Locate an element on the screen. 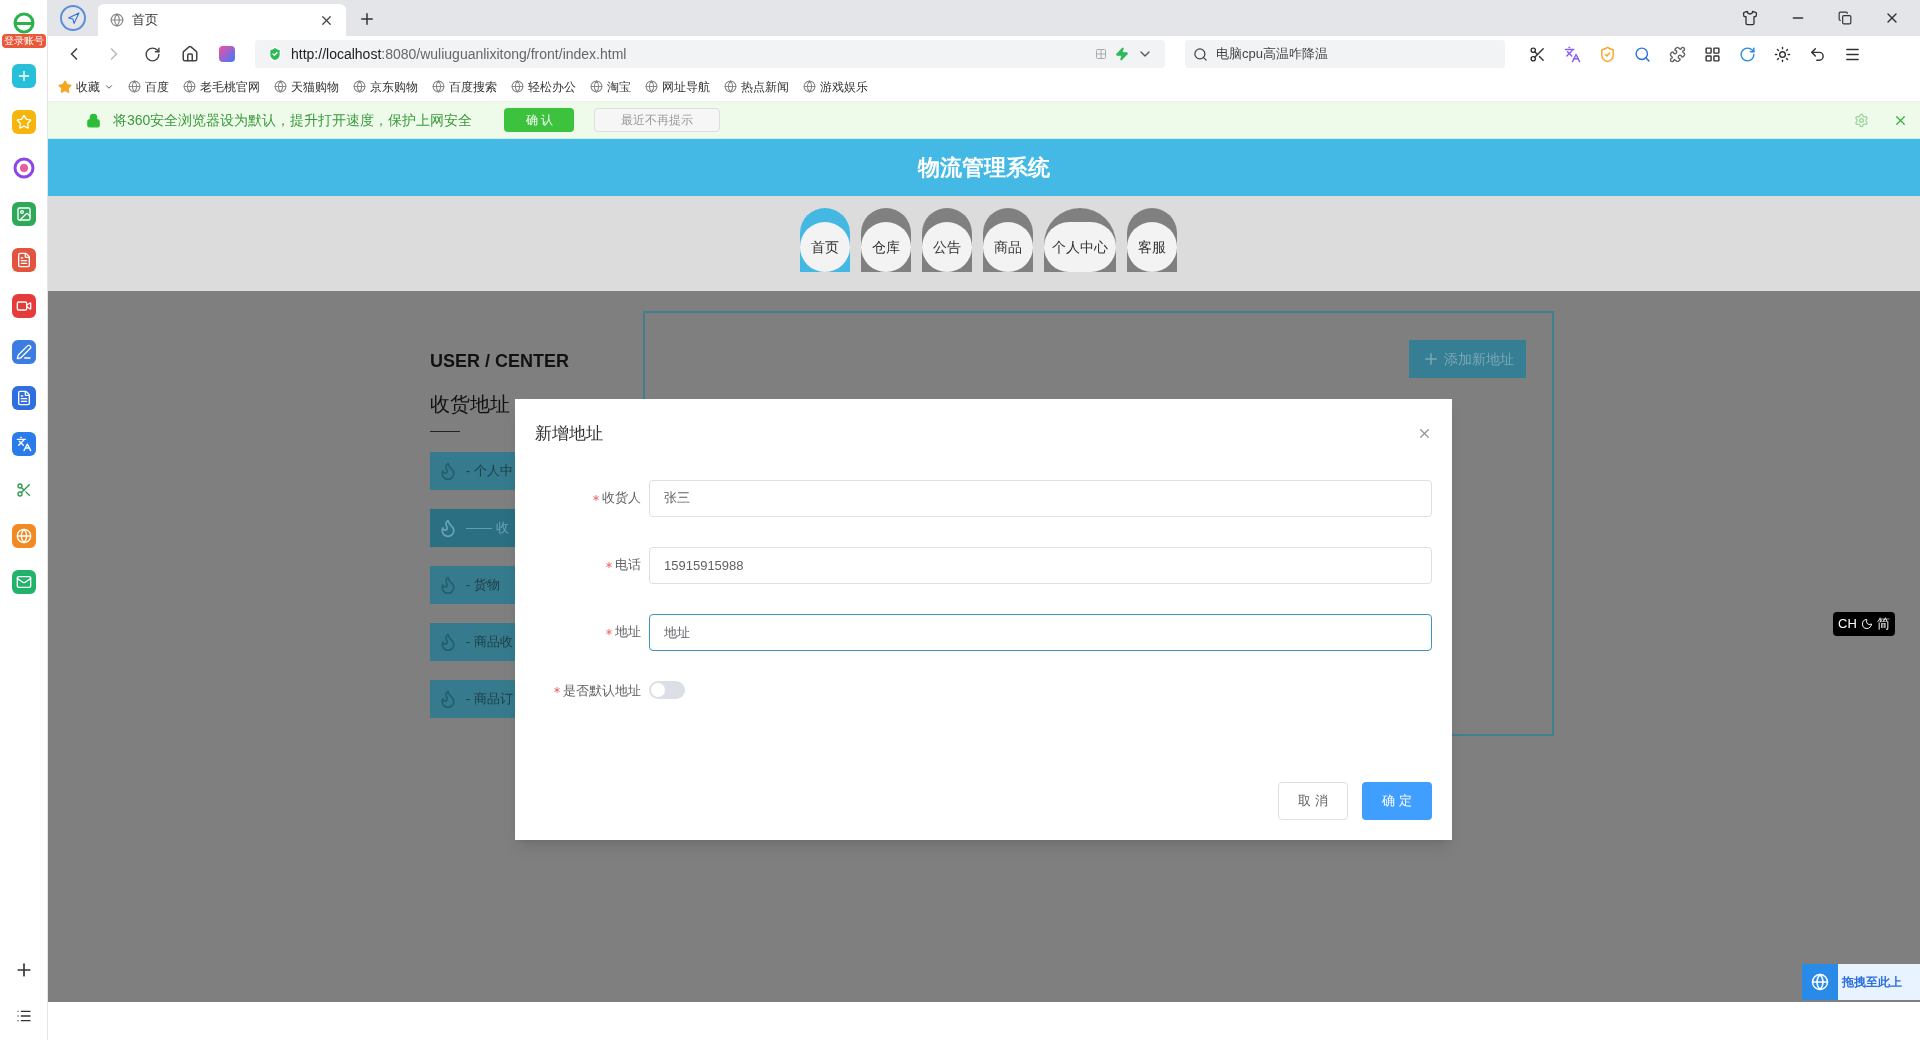 This screenshot has height=1040, width=1920. nav-tab: 商品 is located at coordinates (1007, 240).